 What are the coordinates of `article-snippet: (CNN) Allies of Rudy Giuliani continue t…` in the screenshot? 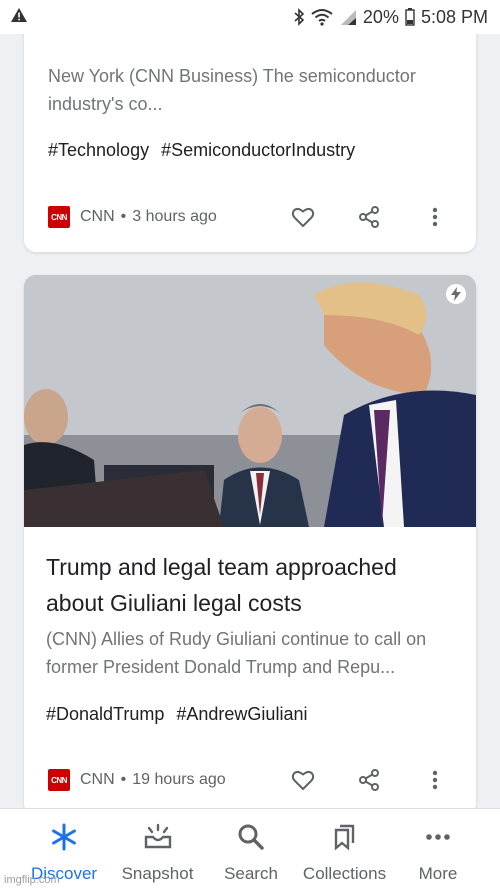 It's located at (236, 653).